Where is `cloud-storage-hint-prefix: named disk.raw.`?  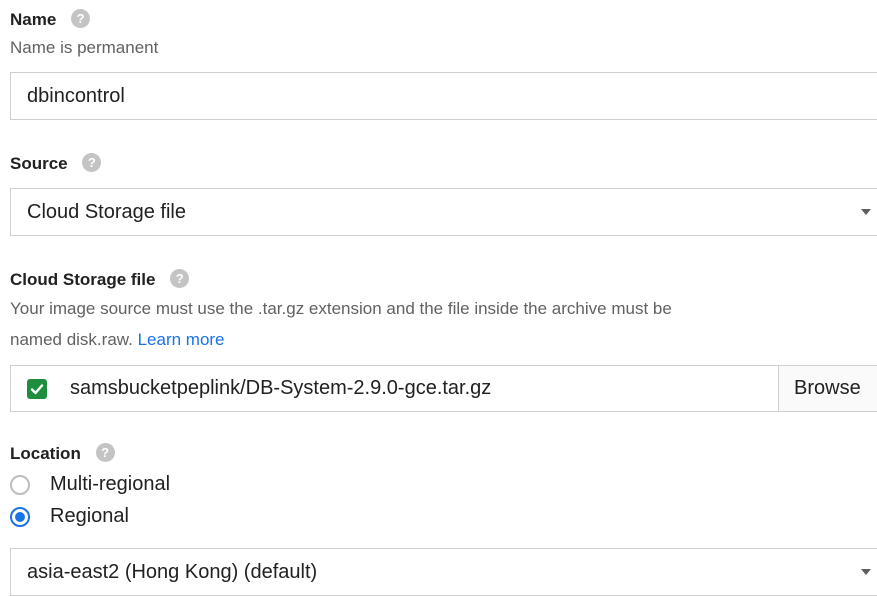 cloud-storage-hint-prefix: named disk.raw. is located at coordinates (71, 339).